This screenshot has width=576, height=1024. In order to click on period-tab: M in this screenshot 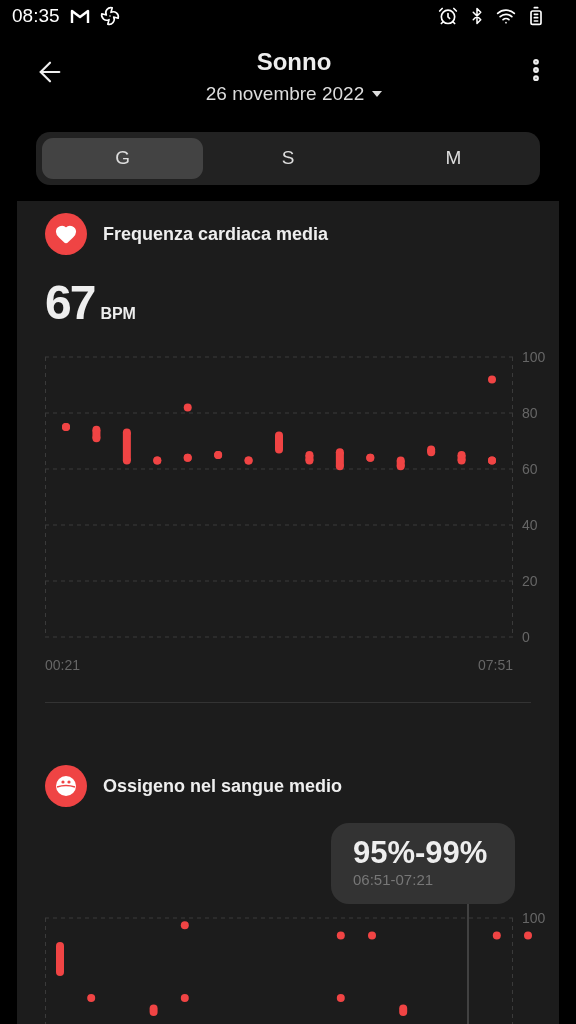, I will do `click(453, 158)`.